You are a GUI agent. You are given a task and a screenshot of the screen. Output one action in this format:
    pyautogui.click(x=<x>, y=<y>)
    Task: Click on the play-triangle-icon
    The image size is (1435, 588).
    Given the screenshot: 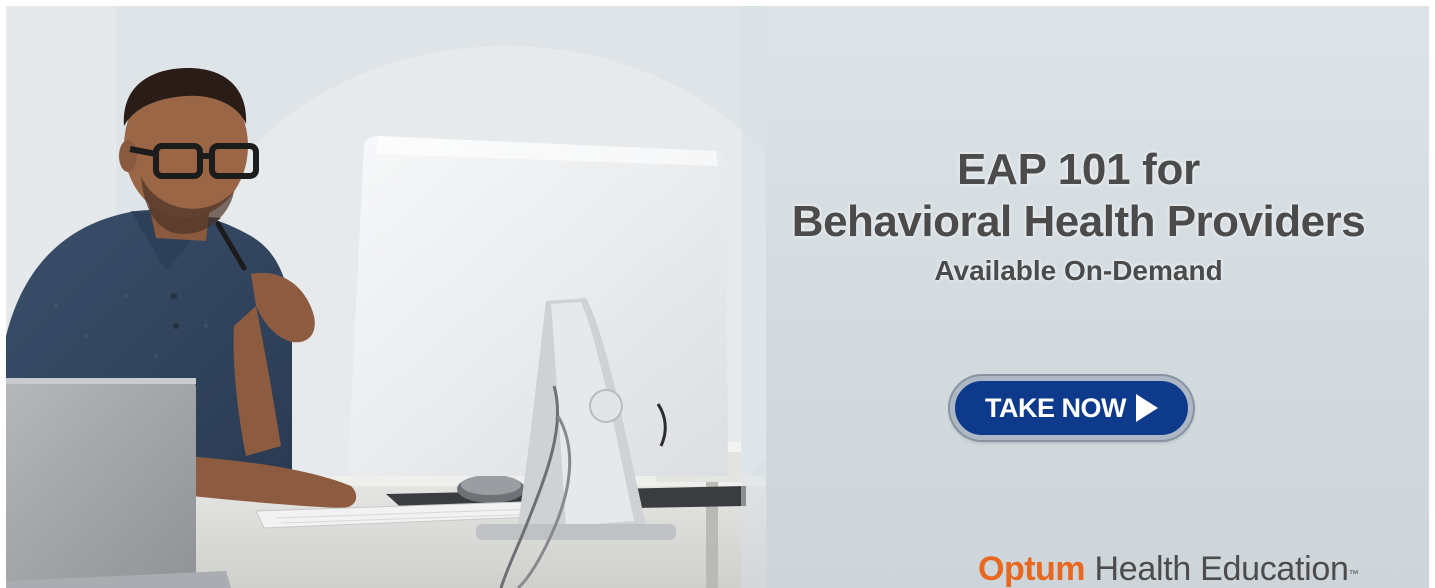 What is the action you would take?
    pyautogui.click(x=1146, y=408)
    